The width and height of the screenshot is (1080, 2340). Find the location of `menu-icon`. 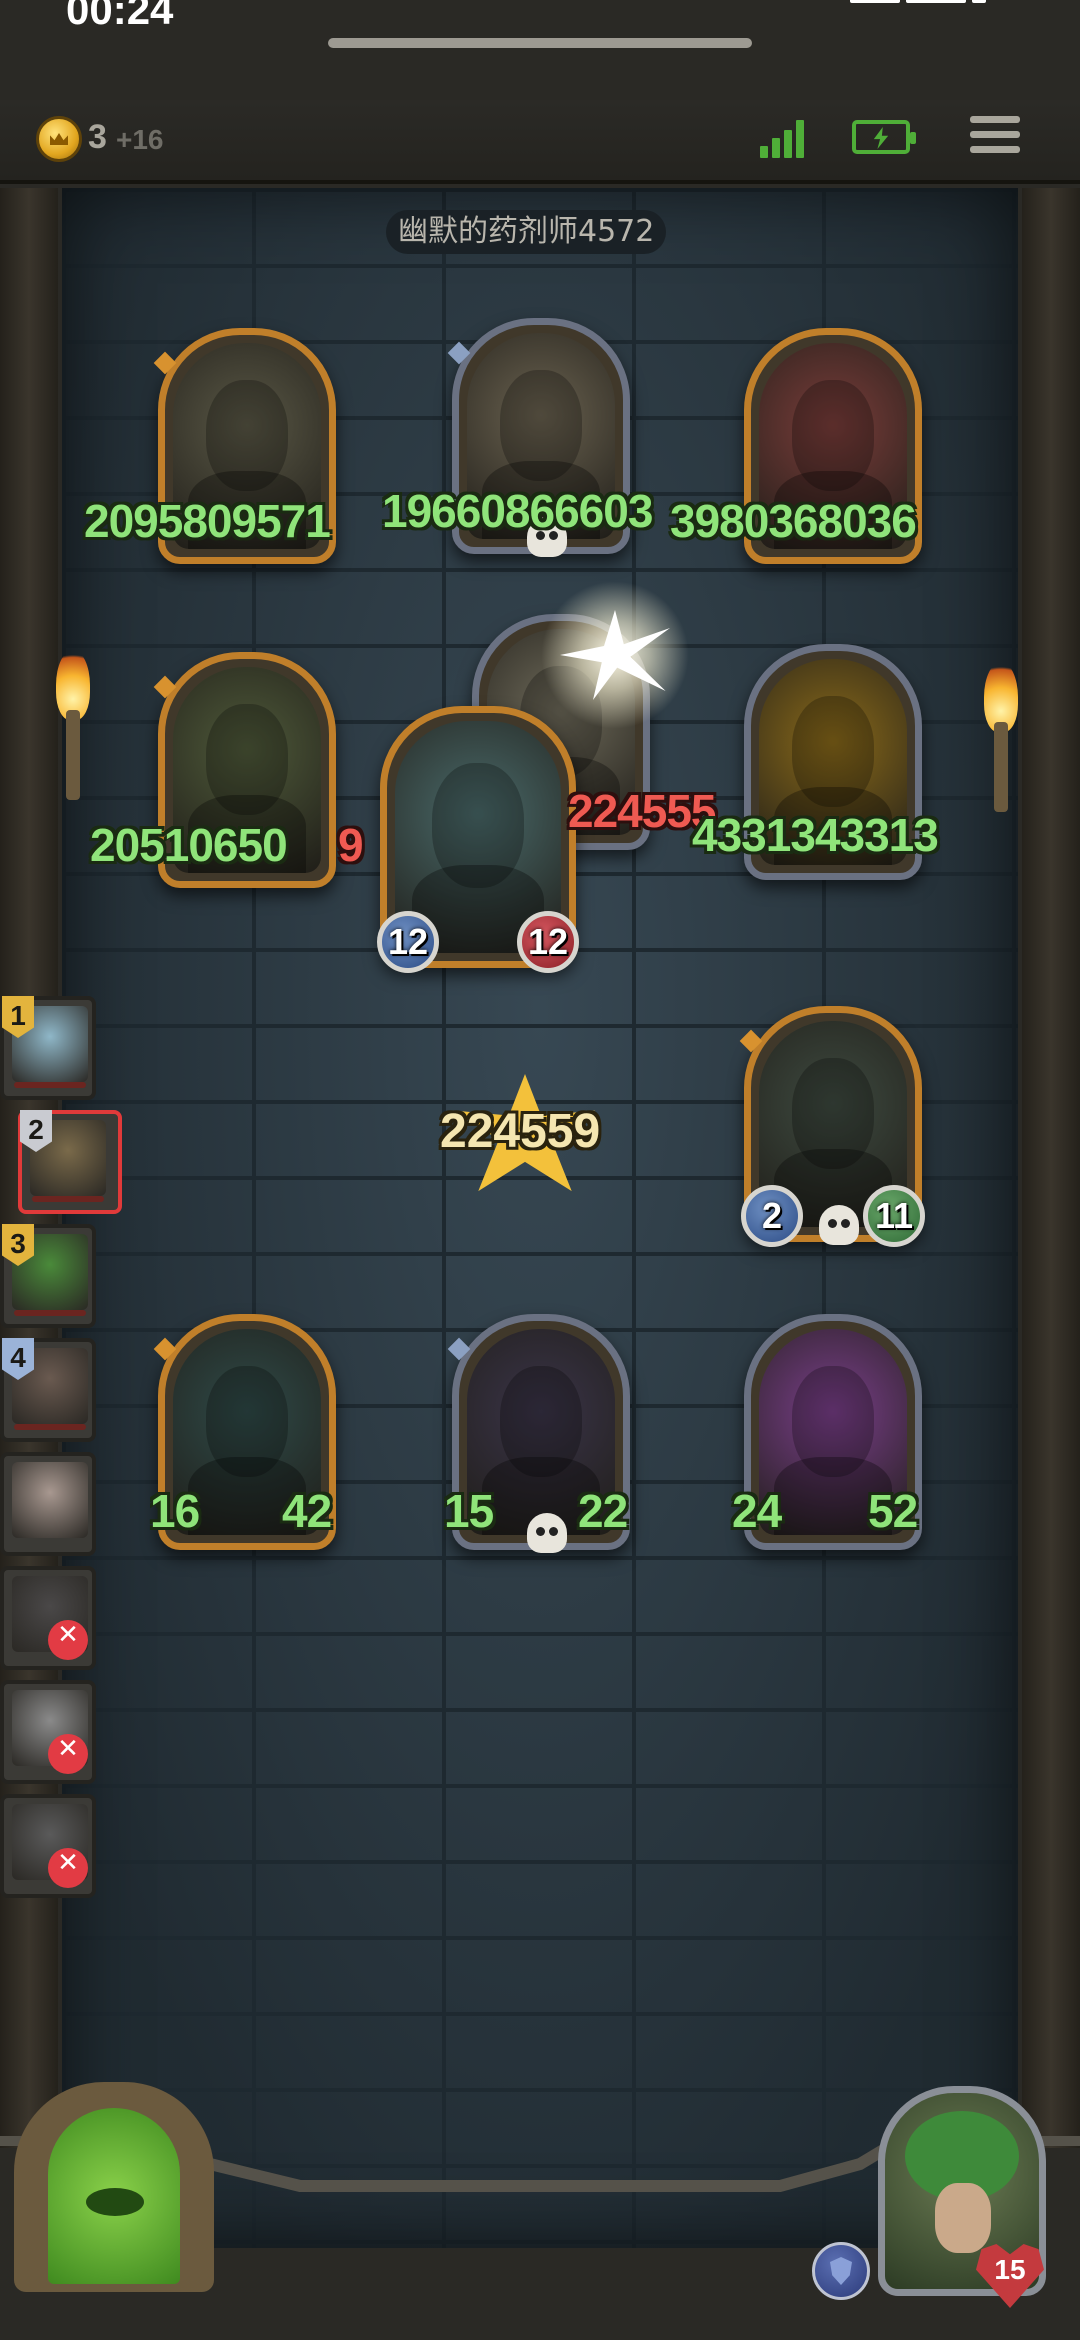

menu-icon is located at coordinates (995, 138).